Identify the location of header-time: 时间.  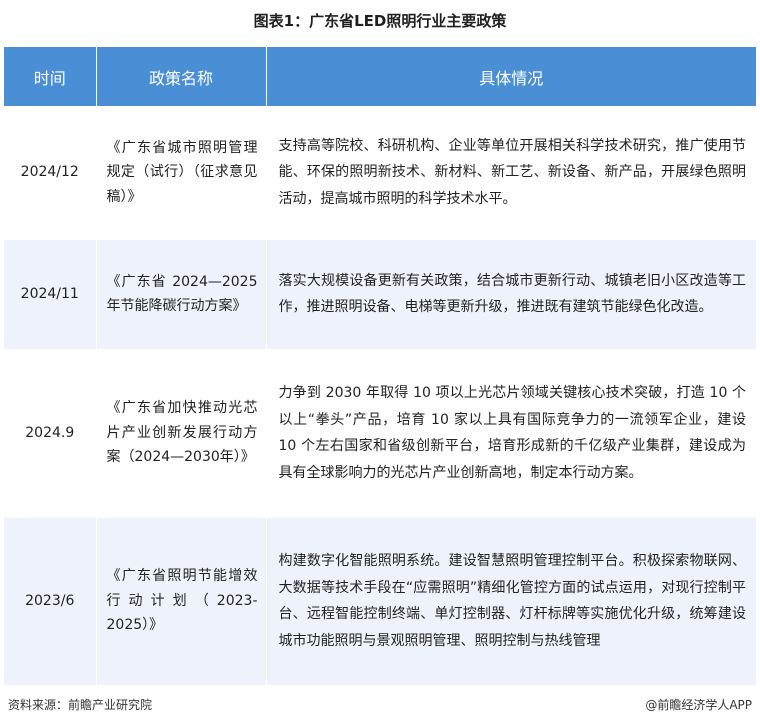
(50, 76).